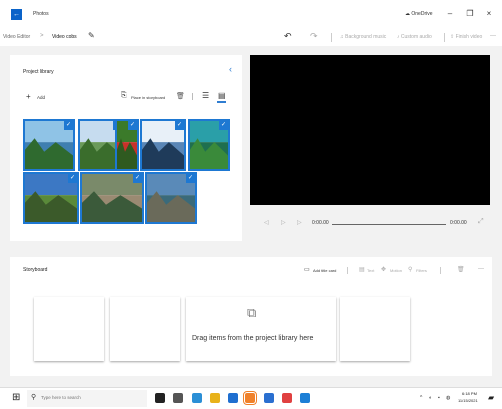 The image size is (502, 409). I want to click on place-in-storyboard-button: Place in storyboard, so click(148, 97).